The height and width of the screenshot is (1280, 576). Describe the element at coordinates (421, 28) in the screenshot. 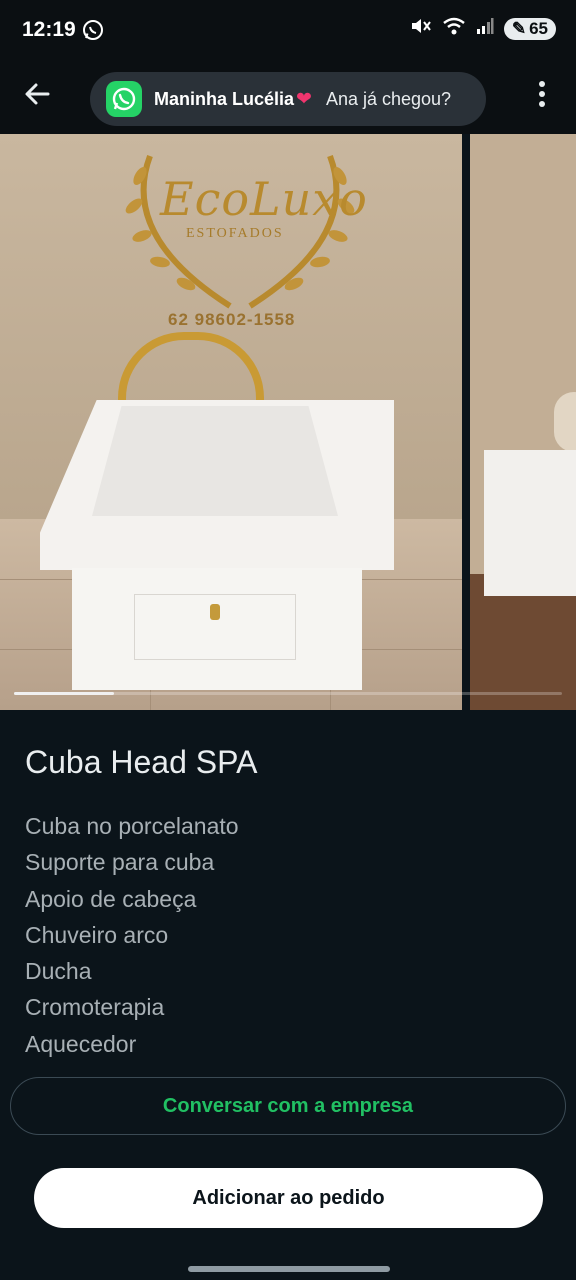

I see `mute-icon` at that location.